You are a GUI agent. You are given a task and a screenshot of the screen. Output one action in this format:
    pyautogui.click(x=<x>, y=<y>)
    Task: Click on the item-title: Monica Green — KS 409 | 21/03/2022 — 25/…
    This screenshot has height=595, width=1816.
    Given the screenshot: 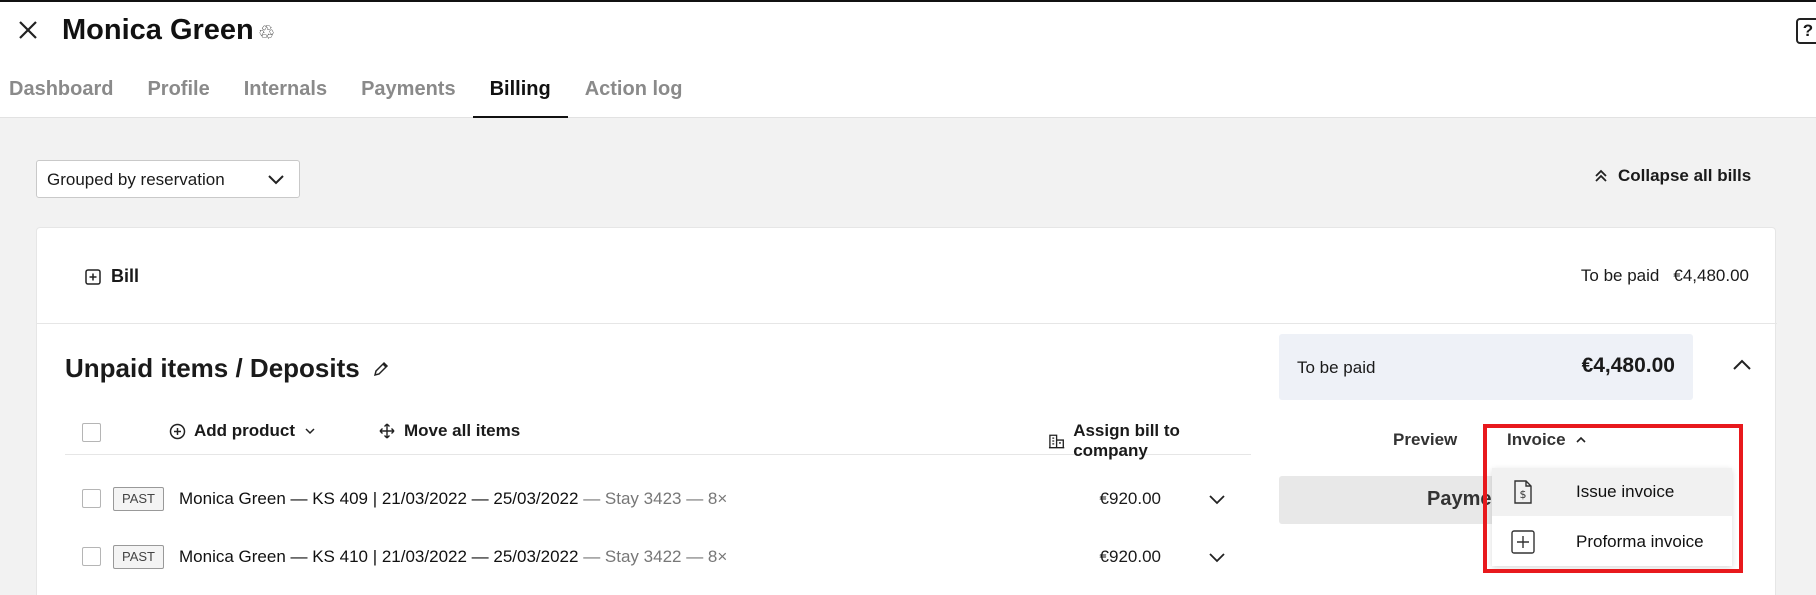 What is the action you would take?
    pyautogui.click(x=379, y=498)
    